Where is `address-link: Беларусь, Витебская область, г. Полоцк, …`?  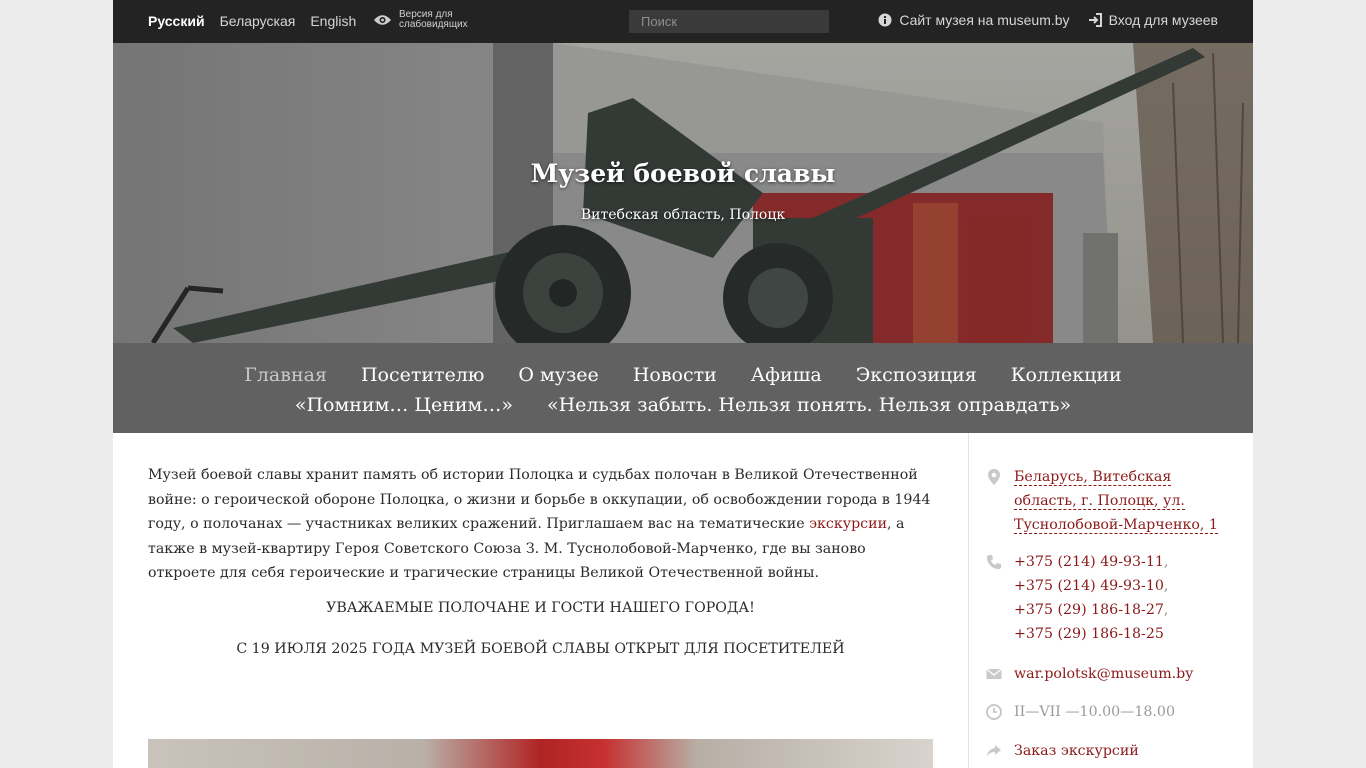 address-link: Беларусь, Витебская область, г. Полоцк, … is located at coordinates (1116, 501).